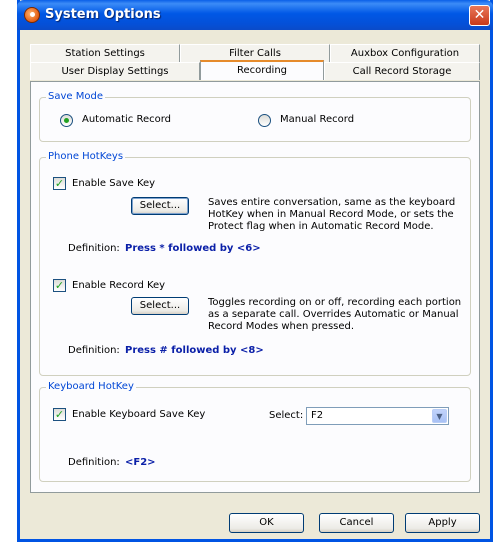 The image size is (493, 542). What do you see at coordinates (115, 71) in the screenshot?
I see `tab-user-display-settings: User Display Settings` at bounding box center [115, 71].